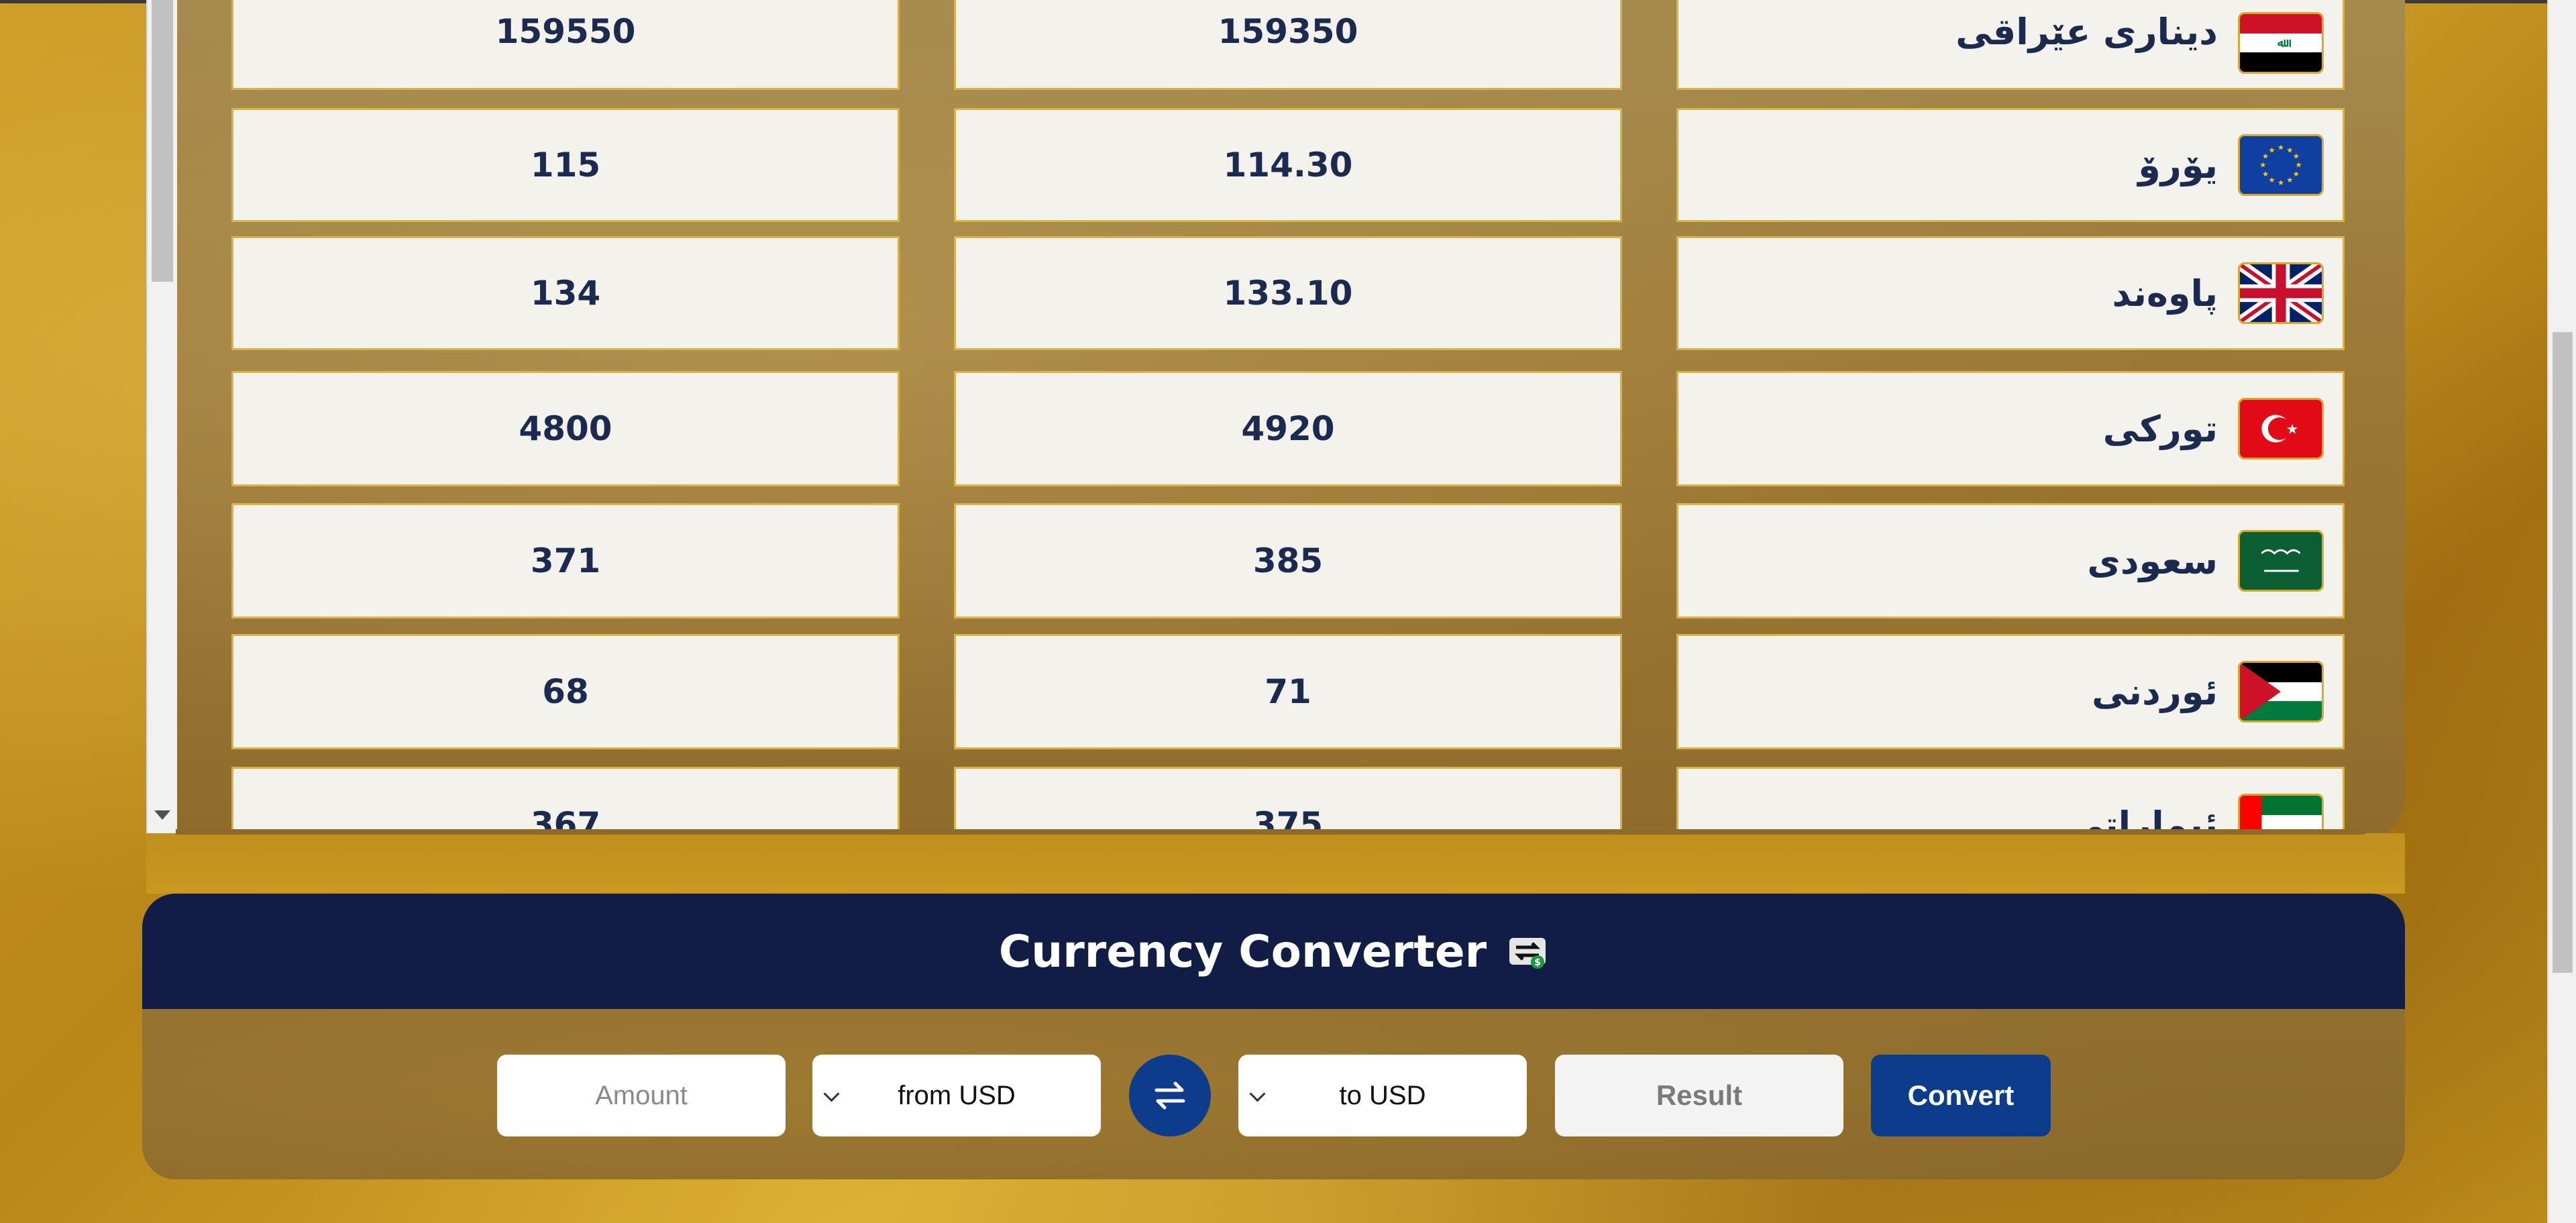 Image resolution: width=2576 pixels, height=1223 pixels. Describe the element at coordinates (2086, 31) in the screenshot. I see `currency-name: ديناری عێراقی` at that location.